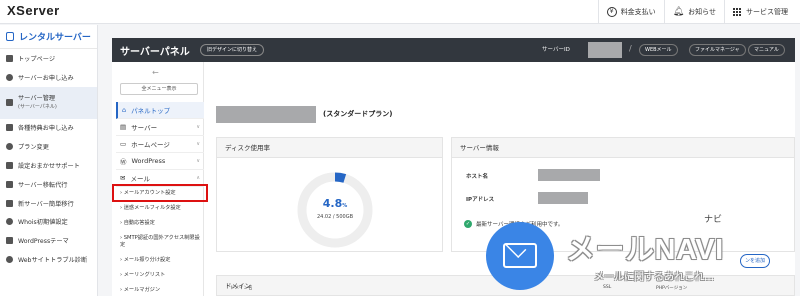 The image size is (800, 296). I want to click on bell-icon: 🔔︎, so click(678, 12).